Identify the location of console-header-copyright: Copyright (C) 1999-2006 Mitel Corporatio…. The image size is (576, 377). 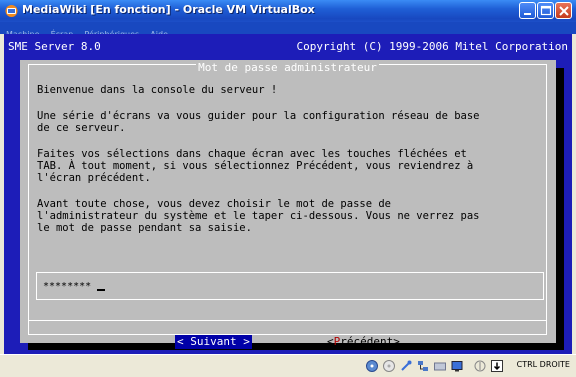
(432, 46).